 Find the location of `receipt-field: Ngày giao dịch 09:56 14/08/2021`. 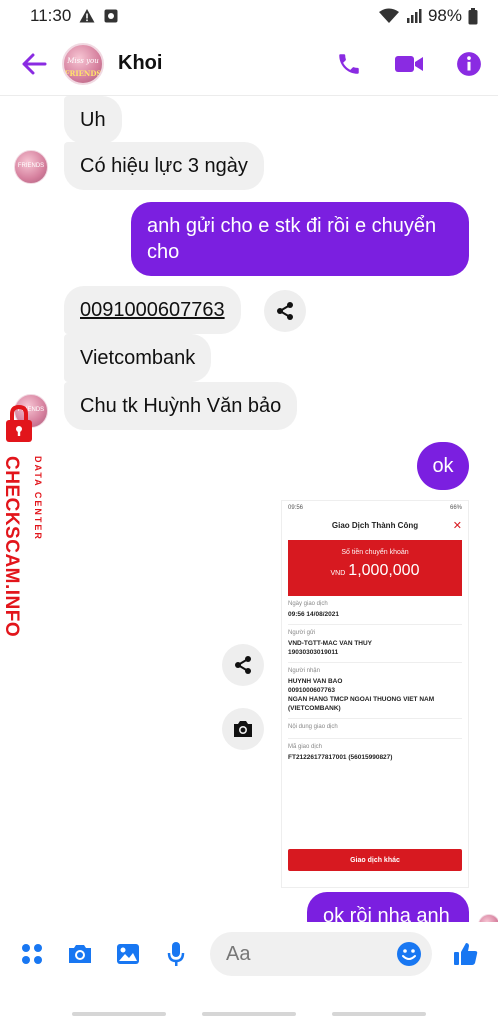

receipt-field: Ngày giao dịch 09:56 14/08/2021 is located at coordinates (375, 610).